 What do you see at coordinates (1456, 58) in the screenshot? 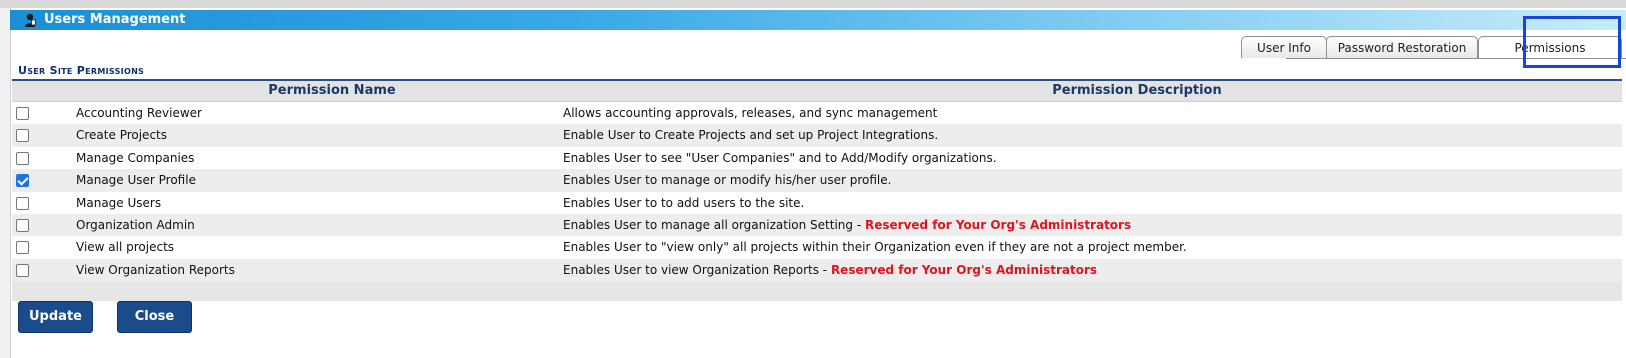
I see `tabs-baseline` at bounding box center [1456, 58].